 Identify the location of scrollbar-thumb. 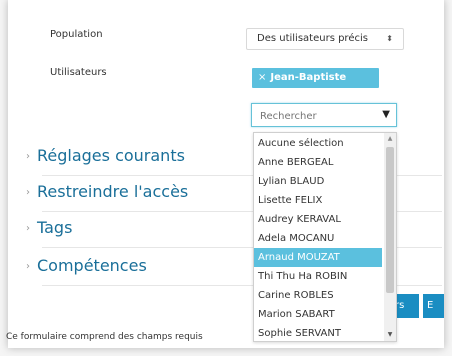
(390, 220).